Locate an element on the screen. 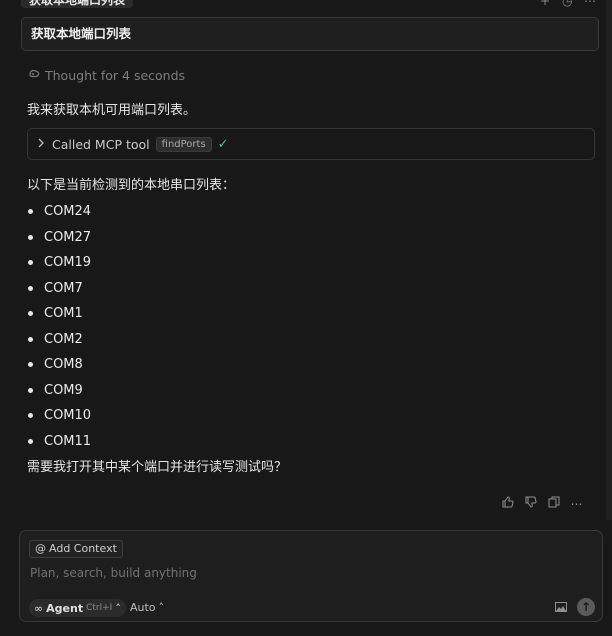 This screenshot has height=636, width=612. plus-icon: + is located at coordinates (545, 4).